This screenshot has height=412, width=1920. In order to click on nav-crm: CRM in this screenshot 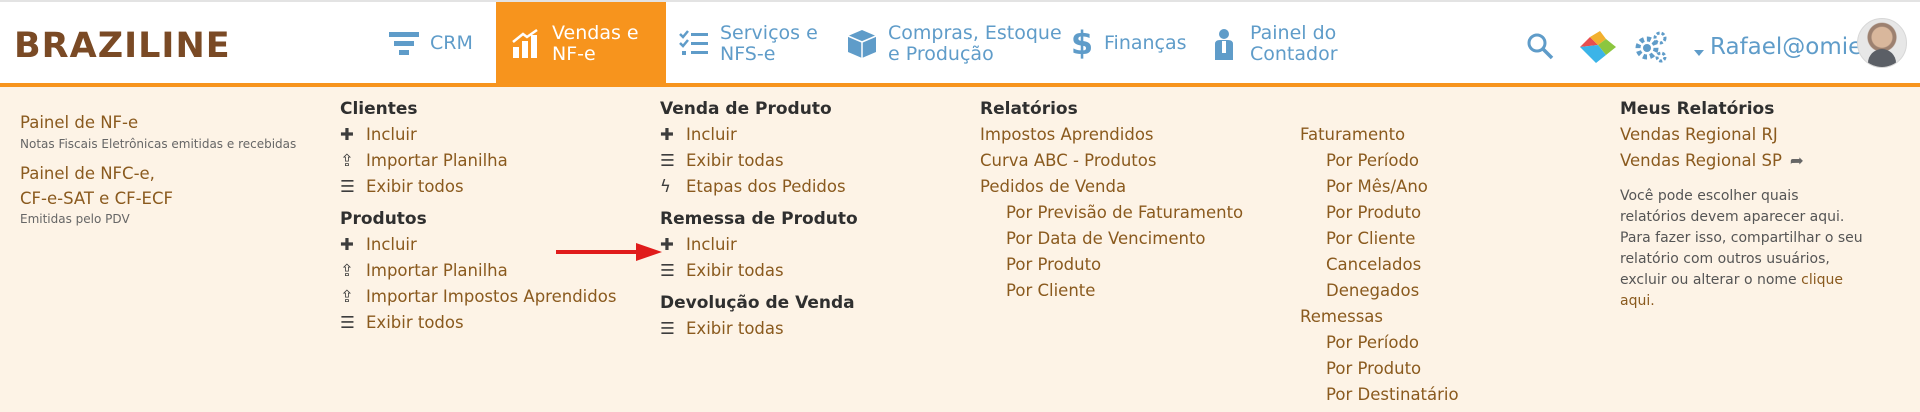, I will do `click(429, 43)`.